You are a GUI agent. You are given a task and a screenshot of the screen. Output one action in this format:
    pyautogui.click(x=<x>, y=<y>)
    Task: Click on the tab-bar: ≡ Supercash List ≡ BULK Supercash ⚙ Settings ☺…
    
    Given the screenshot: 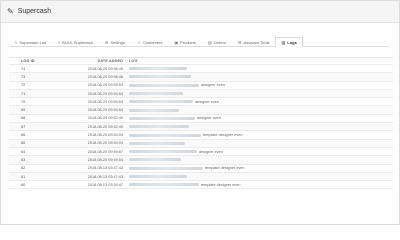 What is the action you would take?
    pyautogui.click(x=199, y=42)
    